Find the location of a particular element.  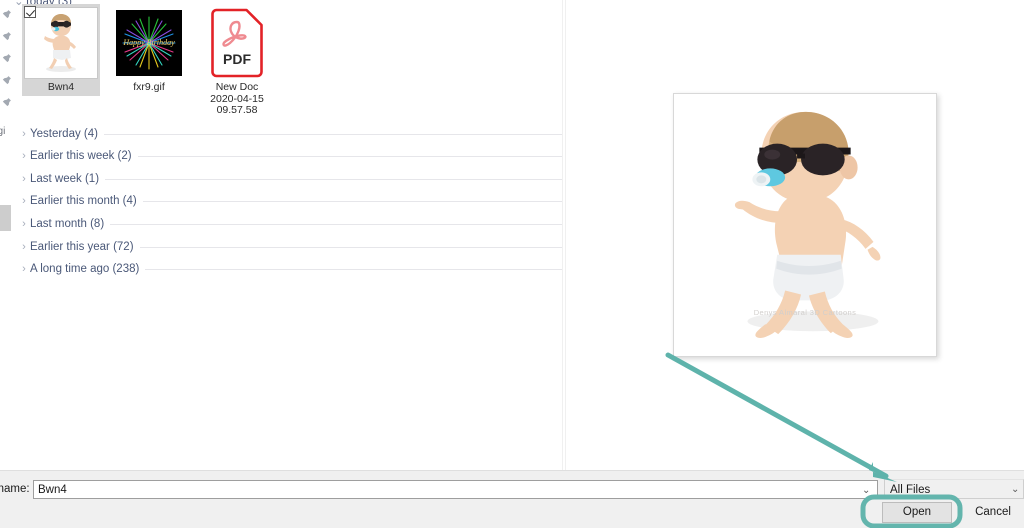

baby-thumbnail-icon is located at coordinates (60, 43).